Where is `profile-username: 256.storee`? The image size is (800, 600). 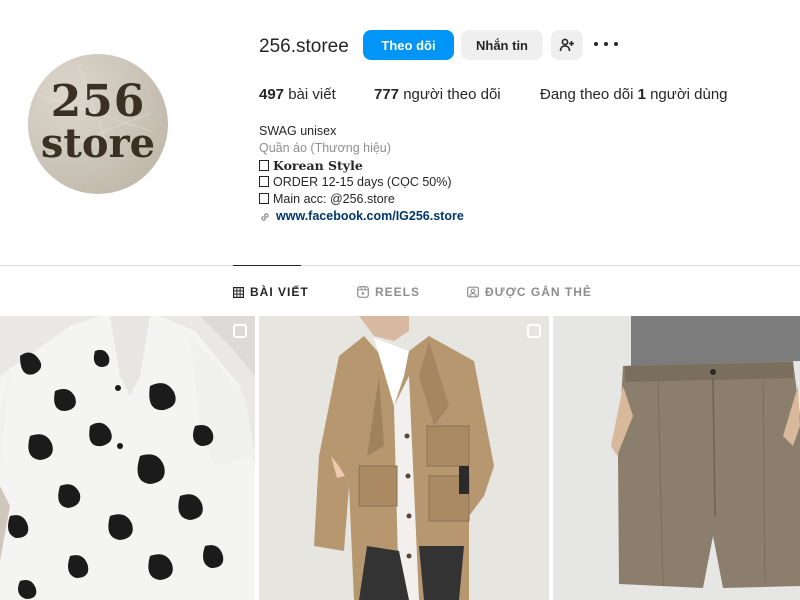 profile-username: 256.storee is located at coordinates (304, 46).